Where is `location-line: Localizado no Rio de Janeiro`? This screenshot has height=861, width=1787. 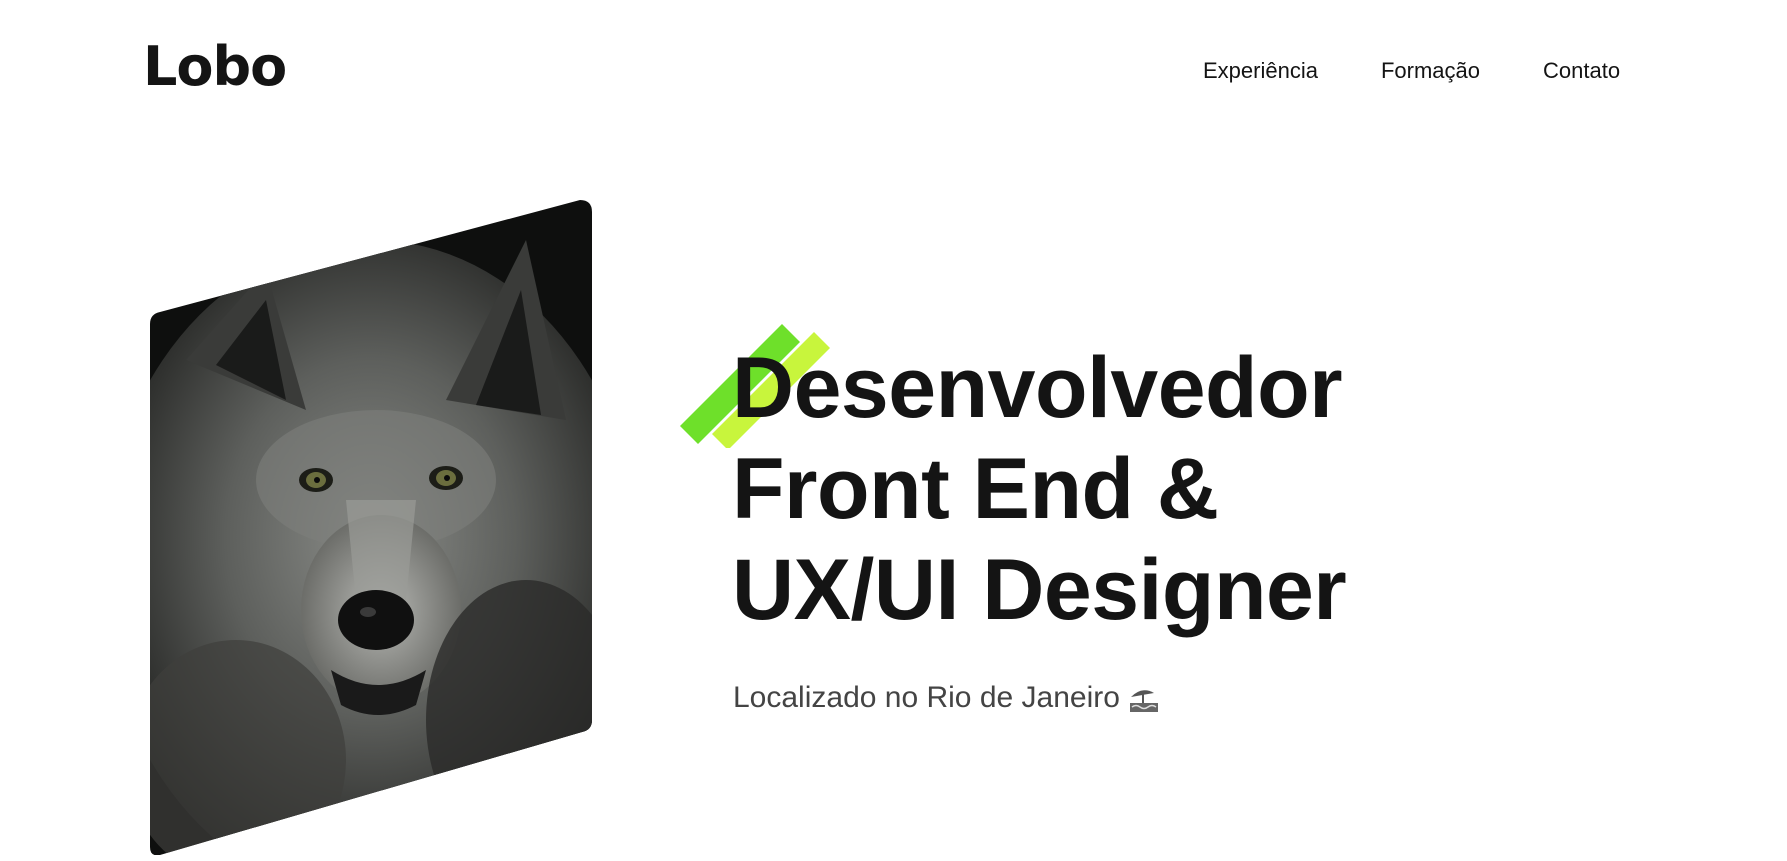 location-line: Localizado no Rio de Janeiro is located at coordinates (946, 698).